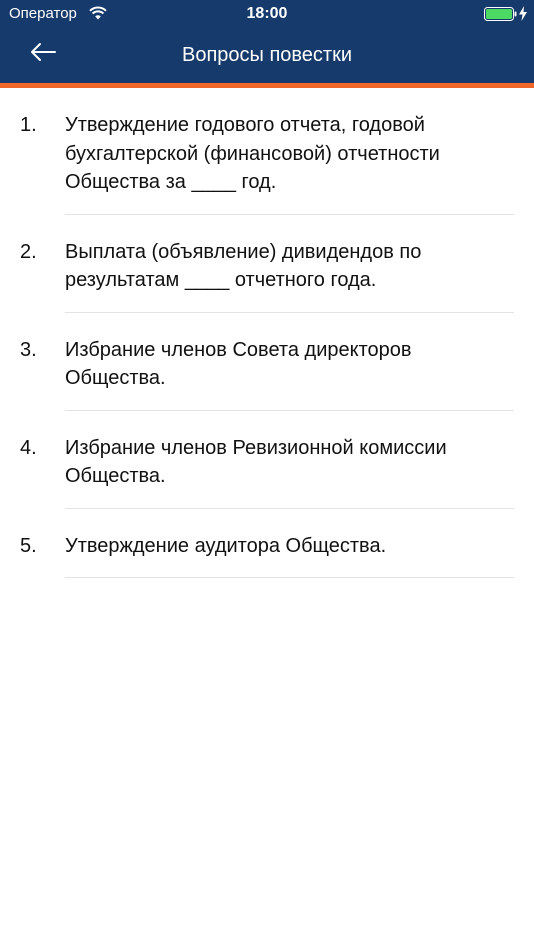  Describe the element at coordinates (28, 545) in the screenshot. I see `agenda-item-number: 5.` at that location.